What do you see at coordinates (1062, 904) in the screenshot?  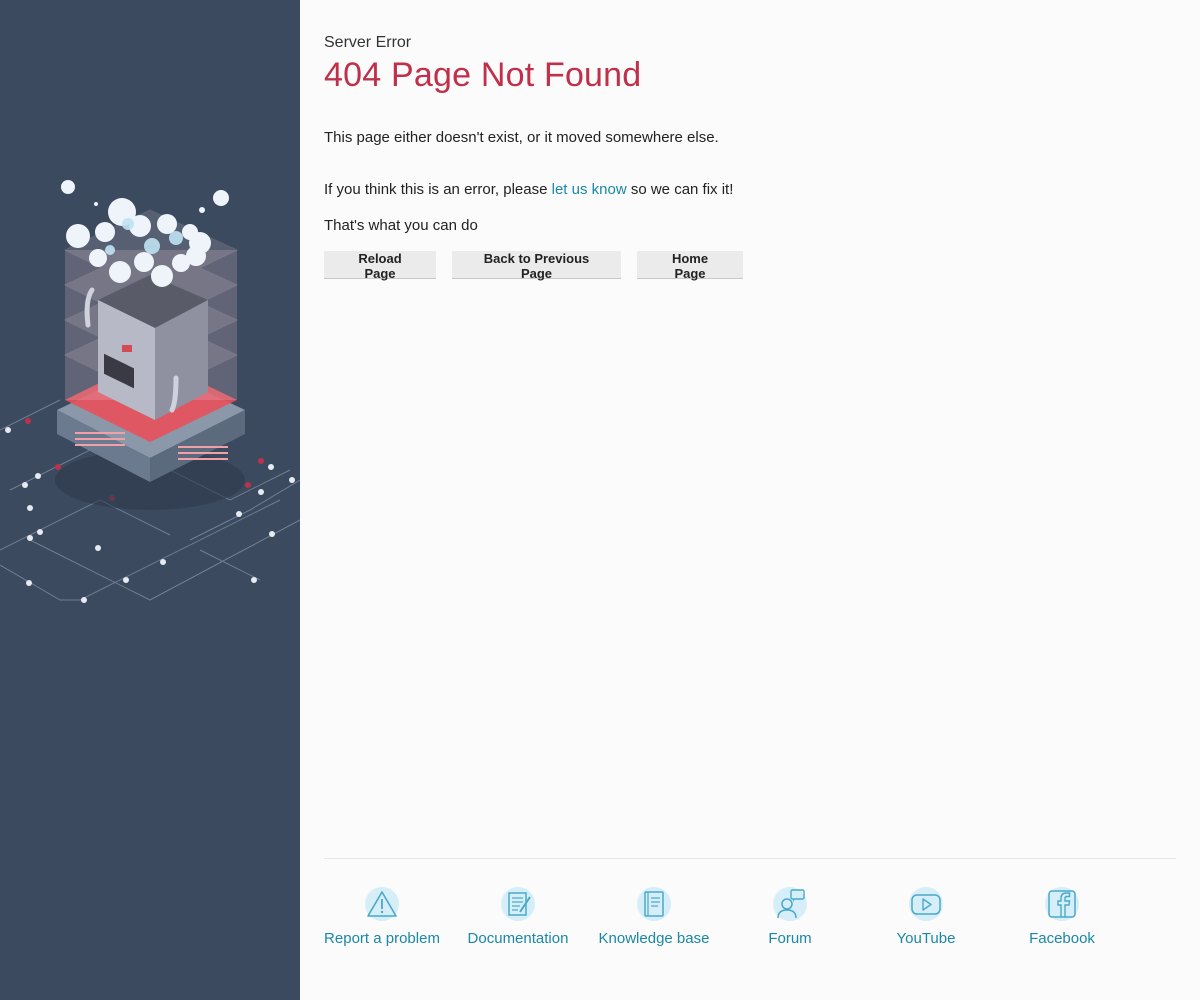 I see `facebook-icon` at bounding box center [1062, 904].